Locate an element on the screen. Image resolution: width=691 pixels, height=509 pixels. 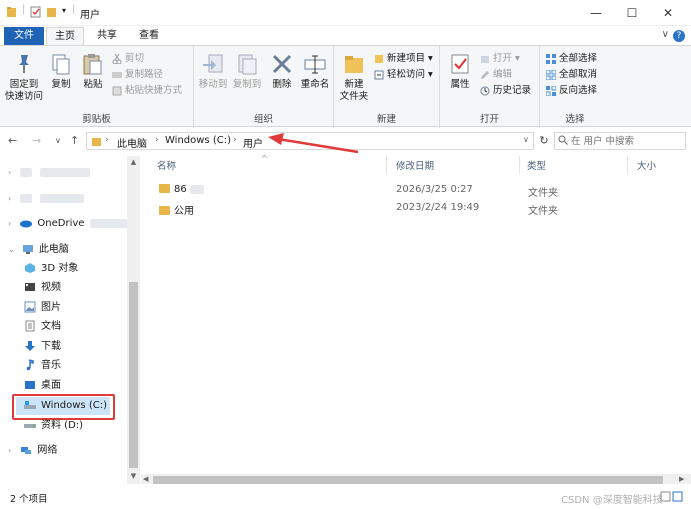
column-header-date: 修改日期 is located at coordinates (415, 165).